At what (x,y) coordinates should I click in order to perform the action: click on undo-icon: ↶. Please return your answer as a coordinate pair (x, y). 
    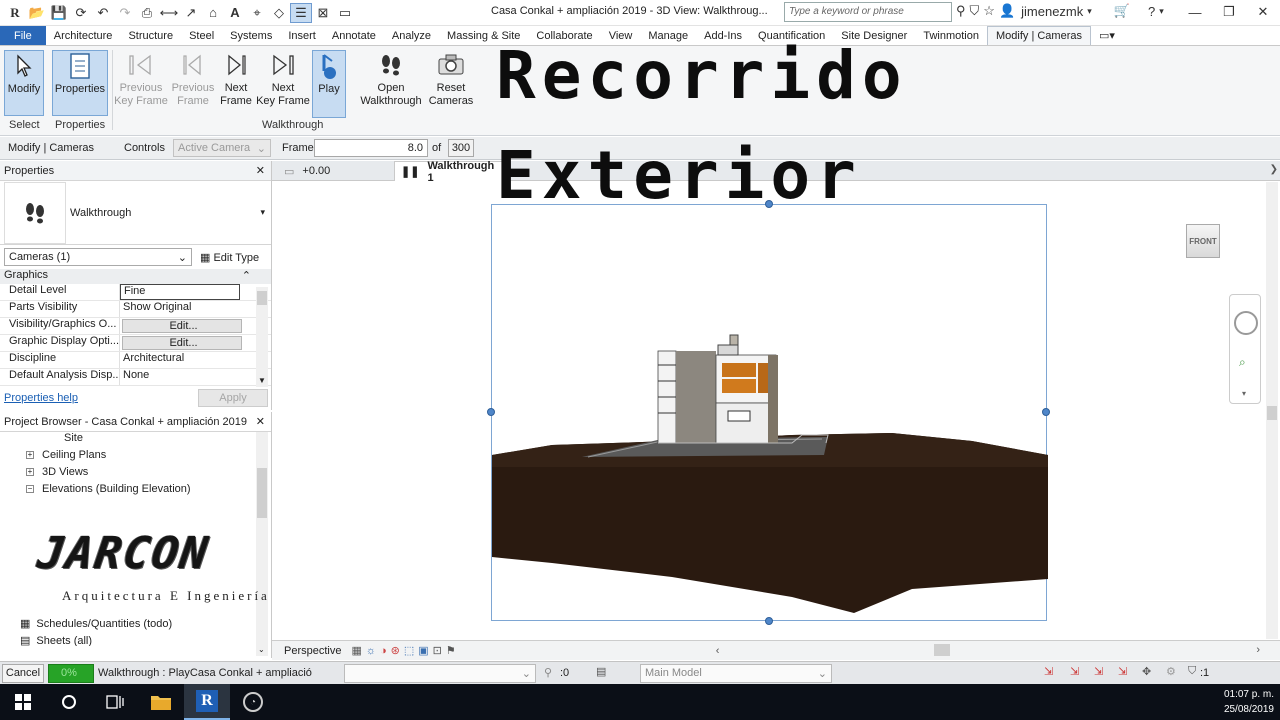
    Looking at the image, I should click on (103, 13).